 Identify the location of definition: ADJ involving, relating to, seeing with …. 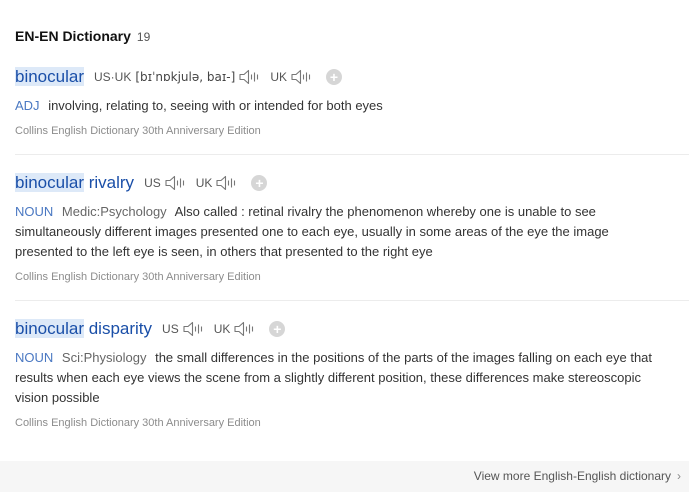
(352, 106).